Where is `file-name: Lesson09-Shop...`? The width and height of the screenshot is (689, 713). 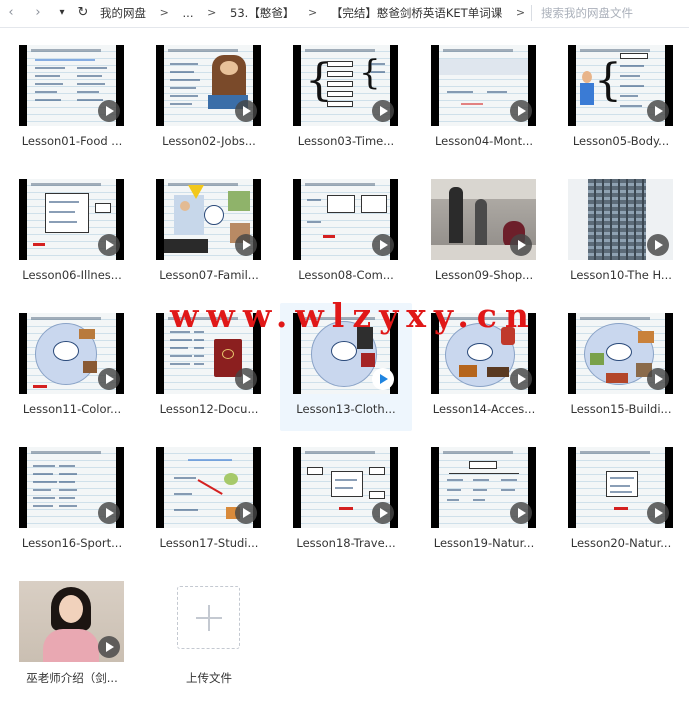 file-name: Lesson09-Shop... is located at coordinates (484, 275).